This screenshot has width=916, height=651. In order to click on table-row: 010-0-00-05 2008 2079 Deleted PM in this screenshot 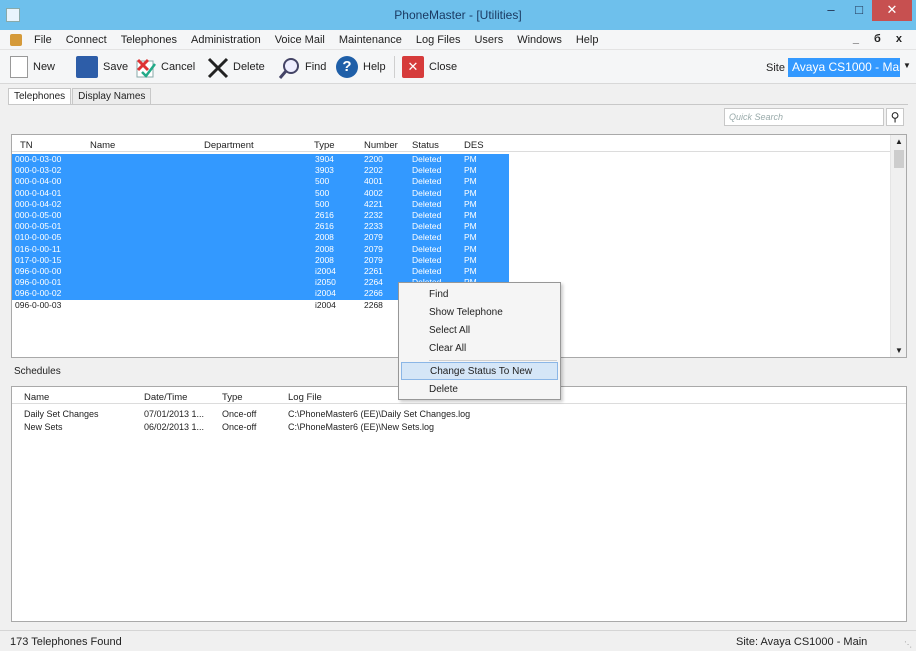, I will do `click(260, 238)`.